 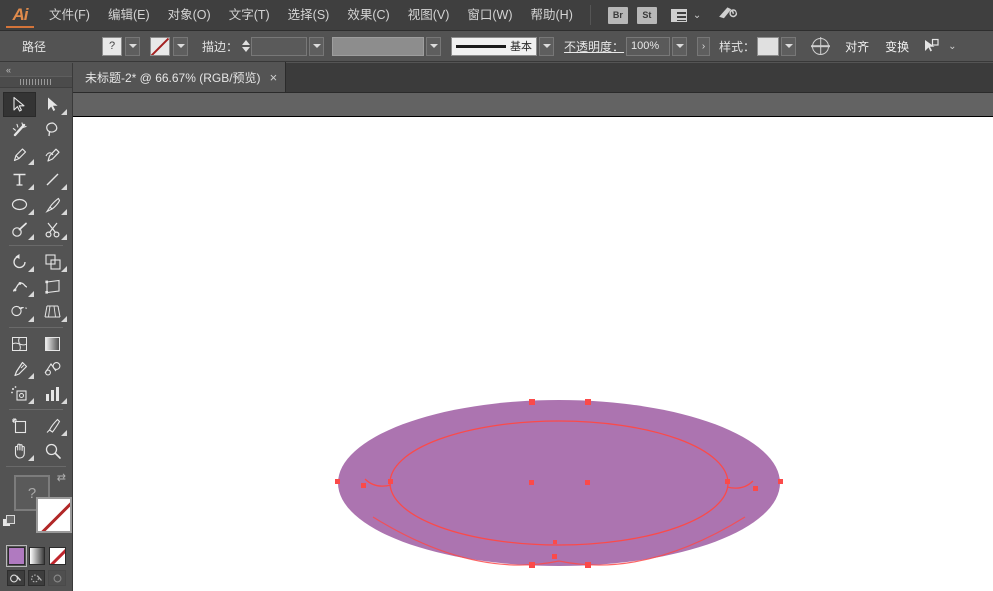 What do you see at coordinates (737, 46) in the screenshot?
I see `style-label: 样式：` at bounding box center [737, 46].